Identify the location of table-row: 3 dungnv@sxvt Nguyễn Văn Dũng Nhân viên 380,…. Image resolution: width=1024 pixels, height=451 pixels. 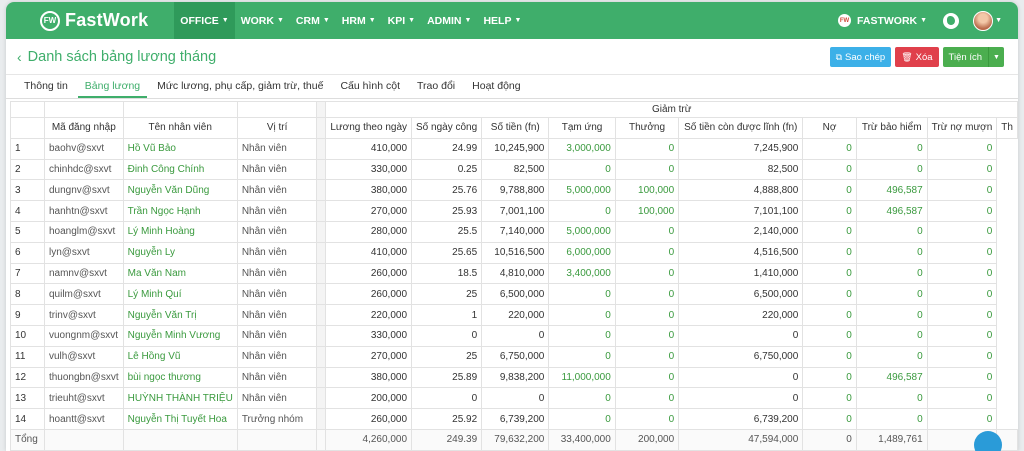
(514, 190).